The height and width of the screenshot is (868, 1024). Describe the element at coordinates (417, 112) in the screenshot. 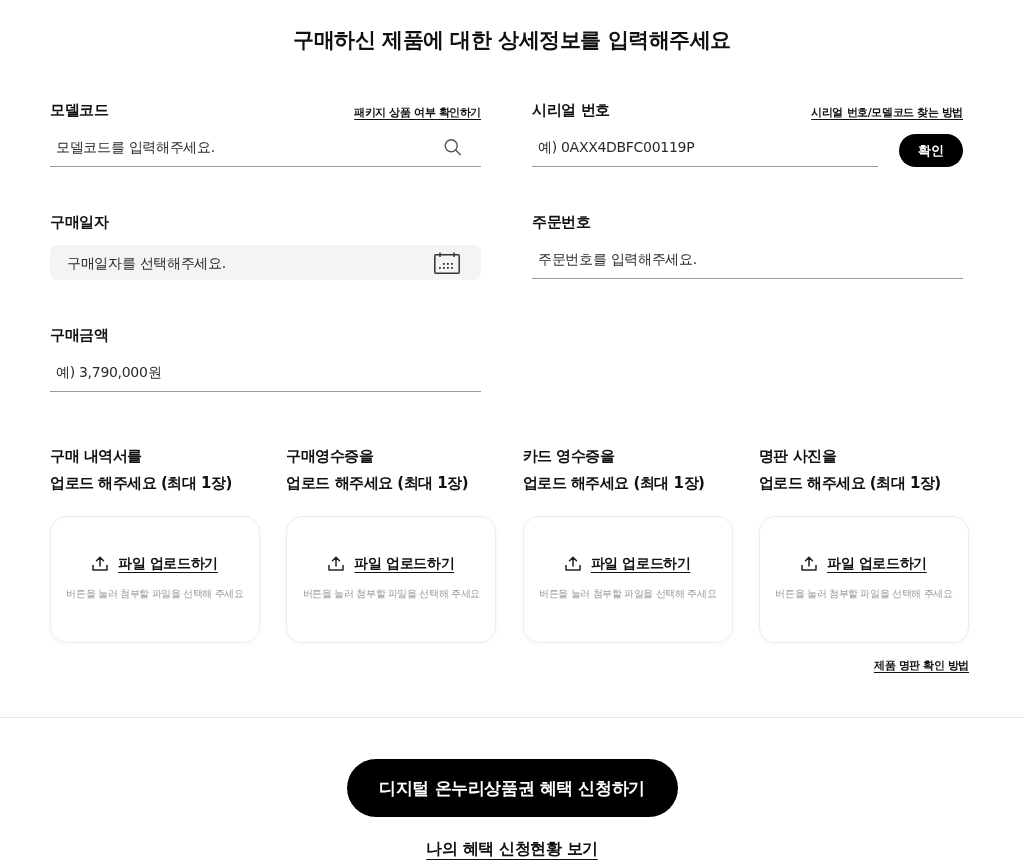

I see `help-link: 패키지 상품 여부 확인하기` at that location.